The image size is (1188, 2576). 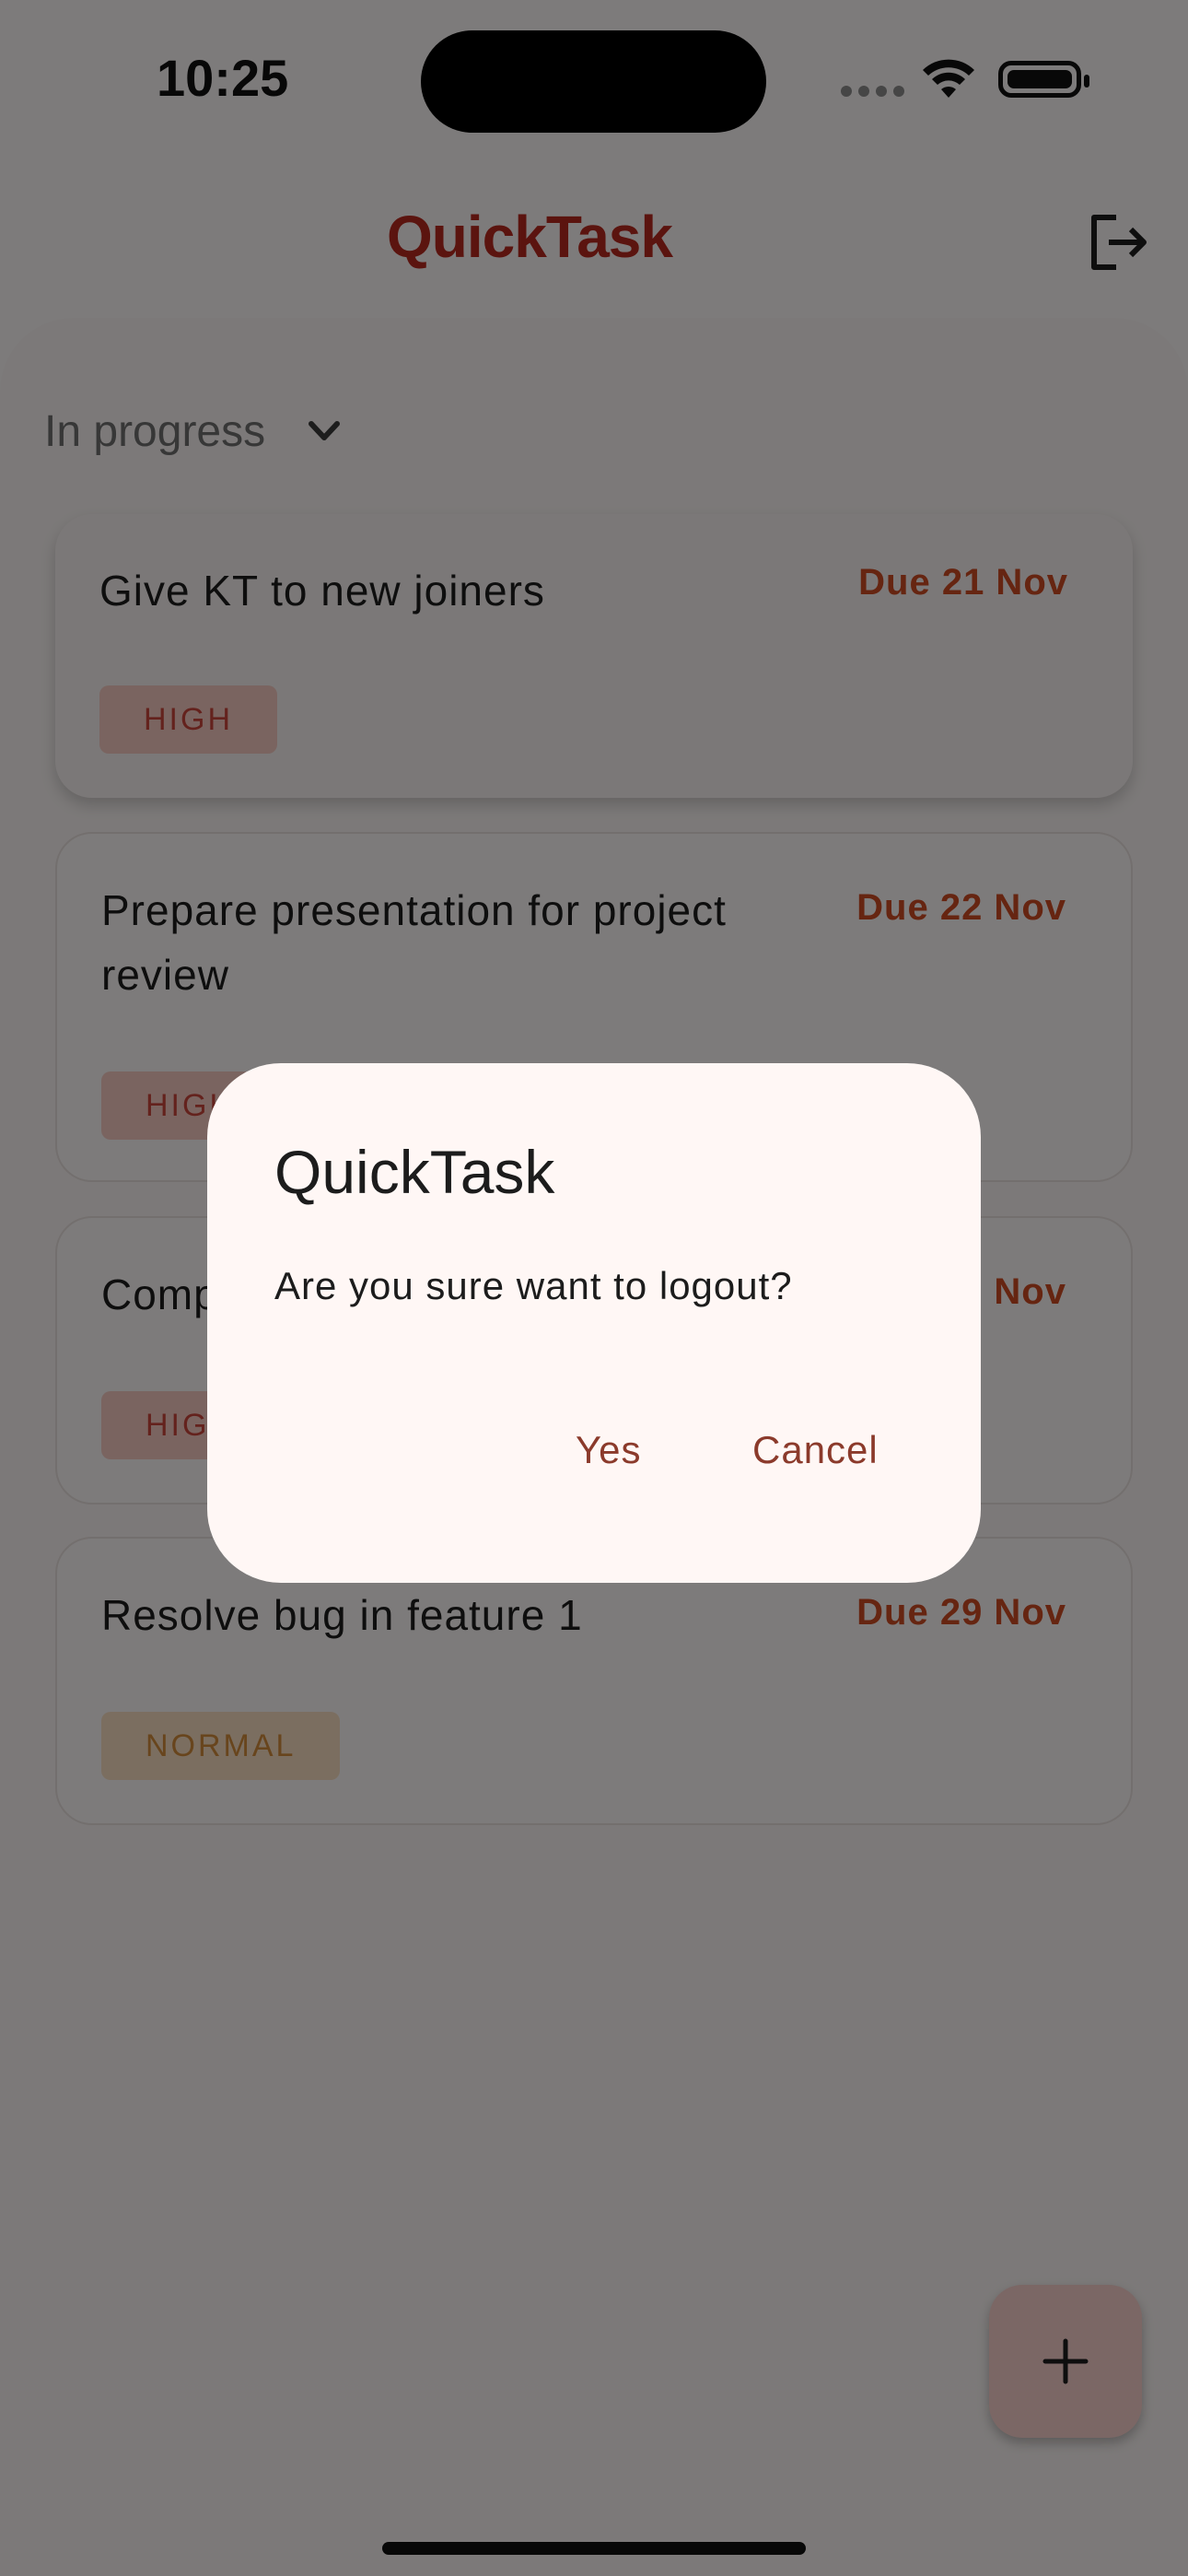 I want to click on cancel-button: Cancel, so click(x=815, y=1450).